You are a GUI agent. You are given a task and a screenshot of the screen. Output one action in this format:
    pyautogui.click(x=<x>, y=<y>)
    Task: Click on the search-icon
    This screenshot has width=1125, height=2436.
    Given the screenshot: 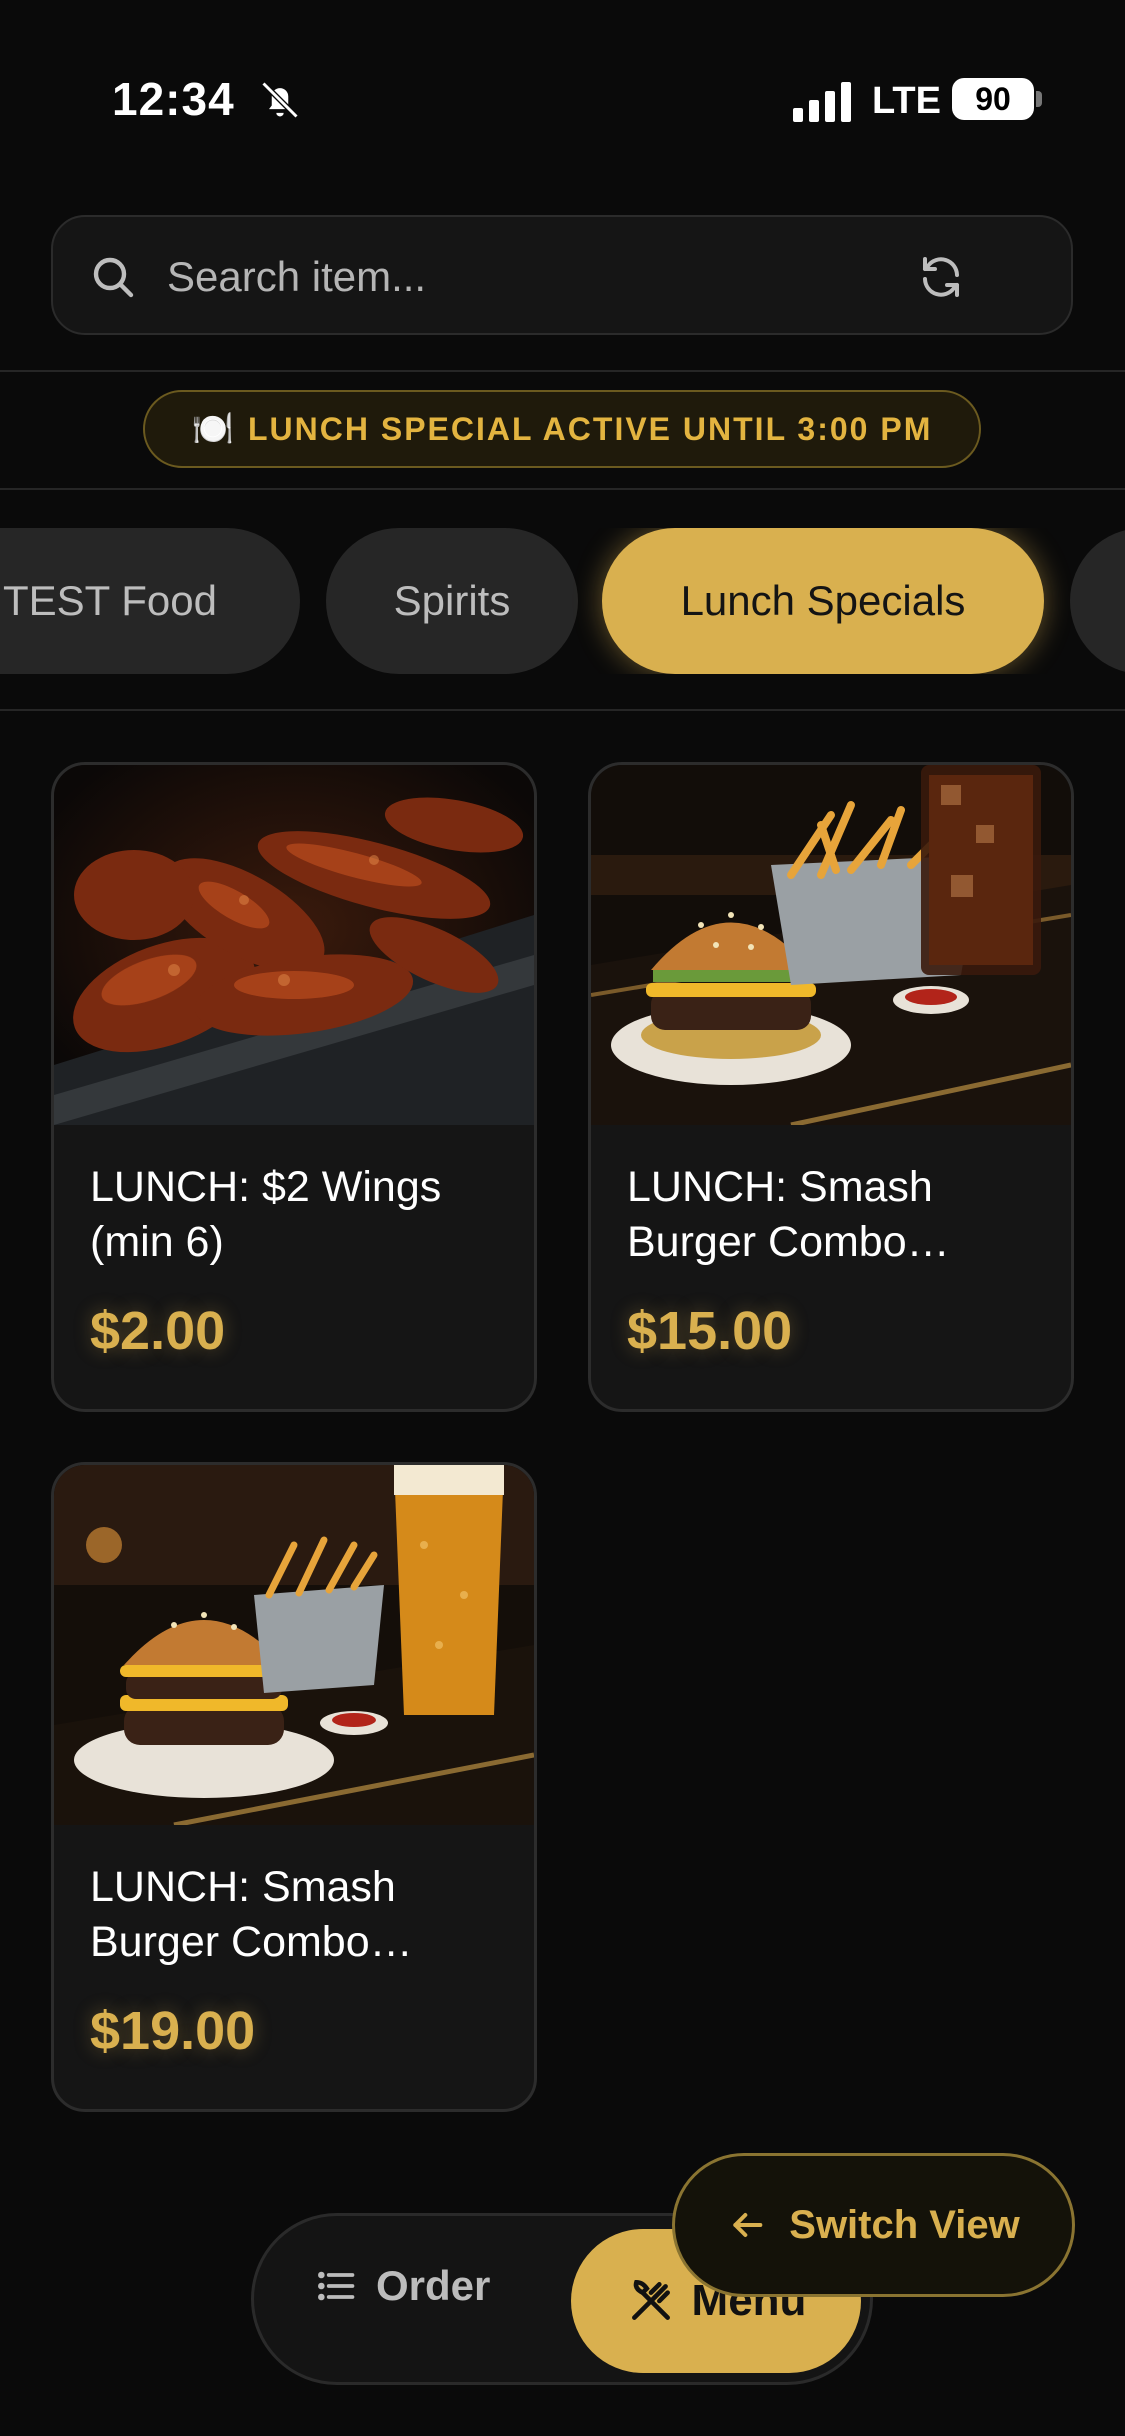 What is the action you would take?
    pyautogui.click(x=113, y=277)
    